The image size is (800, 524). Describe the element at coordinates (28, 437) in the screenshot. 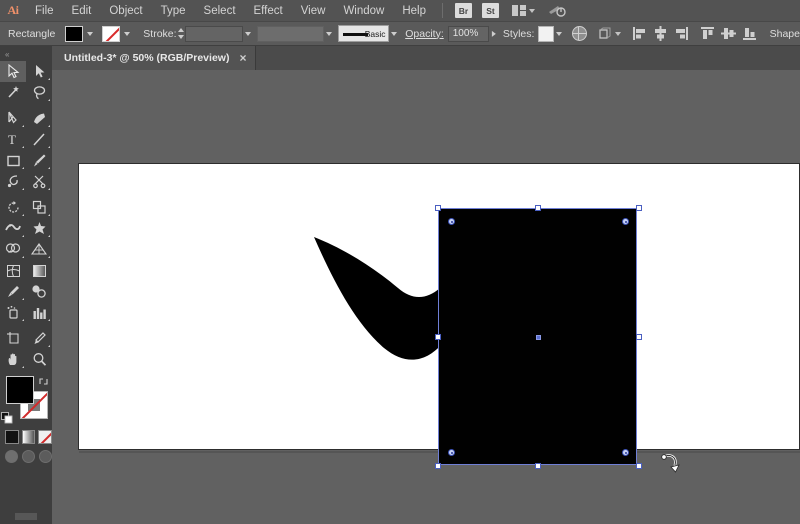

I see `gradient-mode-button` at that location.